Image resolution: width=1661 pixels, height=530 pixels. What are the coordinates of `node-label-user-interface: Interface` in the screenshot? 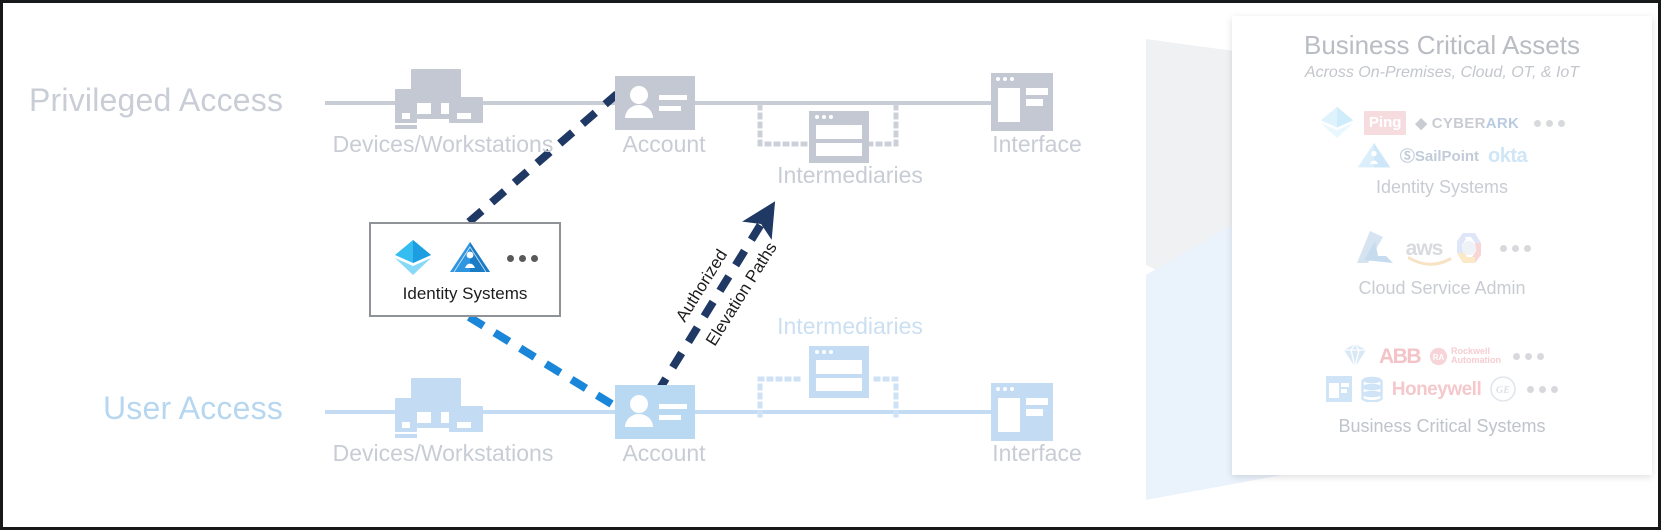 It's located at (1037, 453).